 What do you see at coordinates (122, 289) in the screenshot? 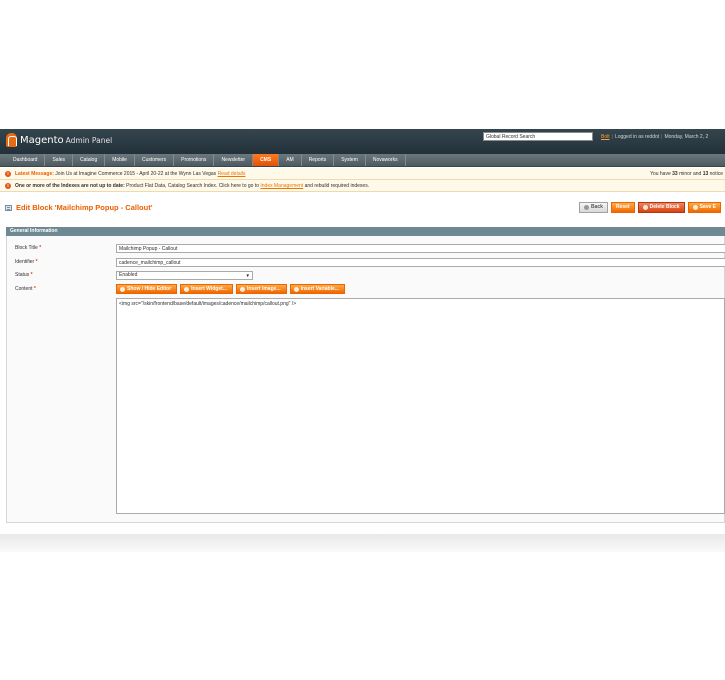
I see `editor-icon` at bounding box center [122, 289].